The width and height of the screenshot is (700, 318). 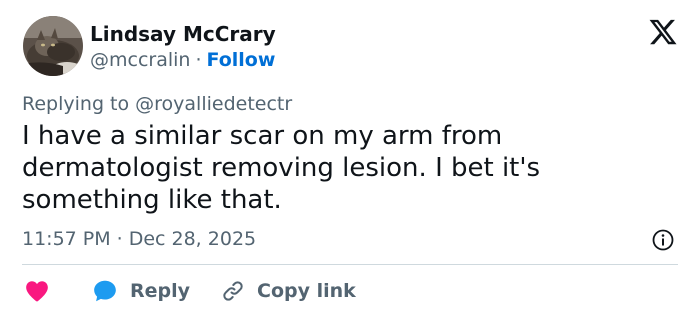 I want to click on tweet-timestamp: 11:57 PM · Dec 28, 2025, so click(x=139, y=239).